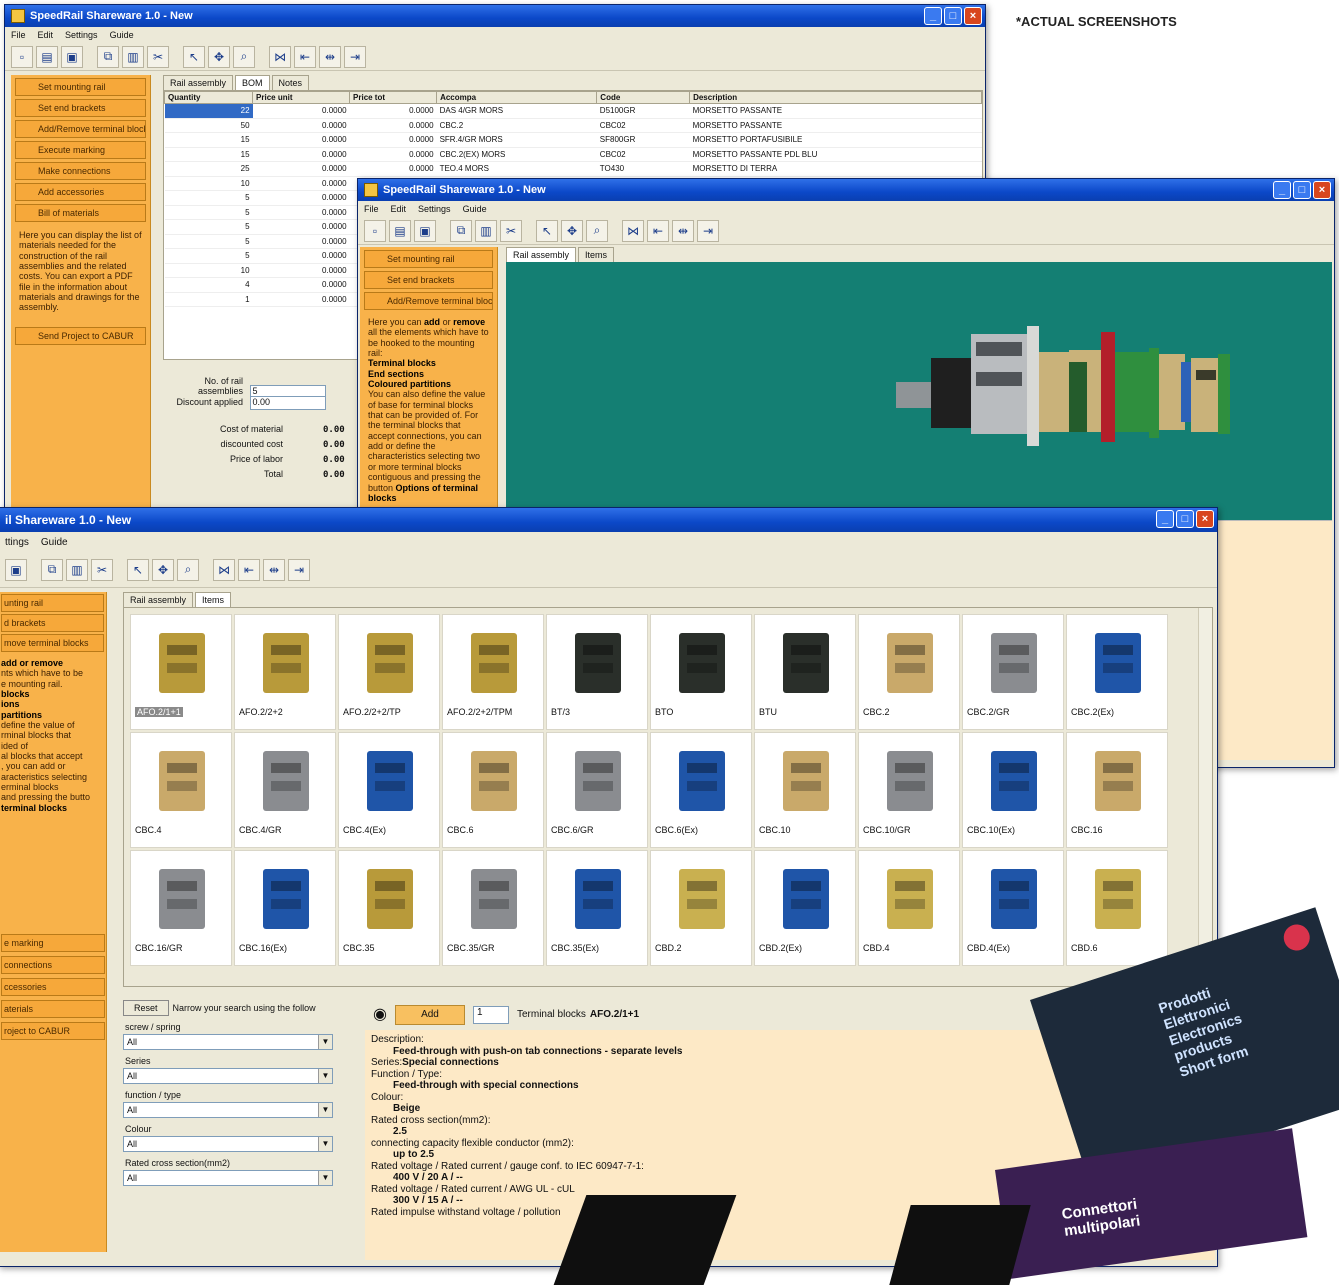 This screenshot has width=1339, height=1285. What do you see at coordinates (52, 603) in the screenshot?
I see `sidebar-item: unting rail` at bounding box center [52, 603].